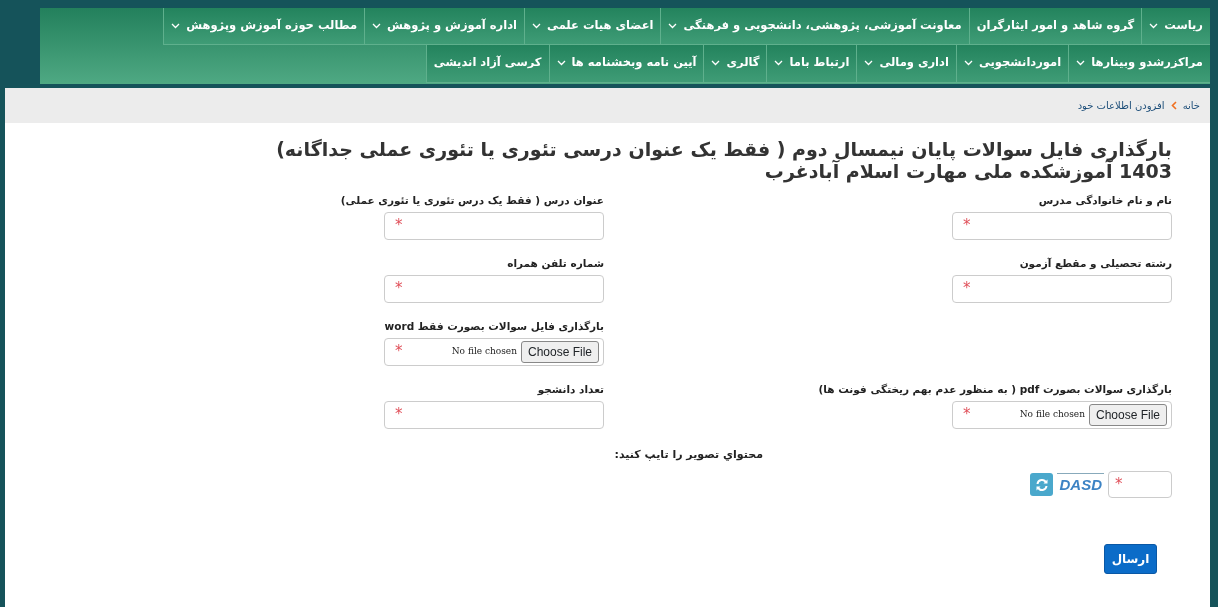 This screenshot has width=1218, height=607. Describe the element at coordinates (570, 388) in the screenshot. I see `field-label: تعداد دانشجو` at that location.